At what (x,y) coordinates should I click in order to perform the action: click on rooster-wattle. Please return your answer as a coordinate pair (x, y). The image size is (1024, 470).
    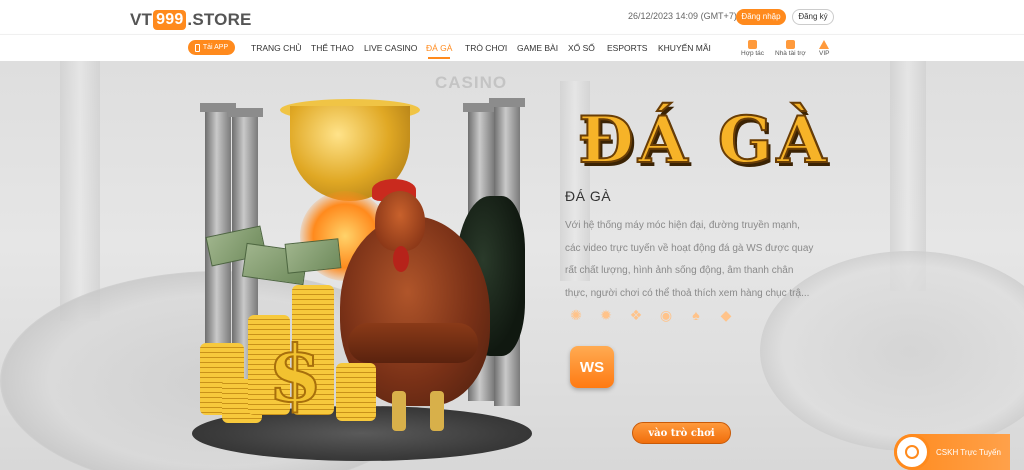
    Looking at the image, I should click on (401, 259).